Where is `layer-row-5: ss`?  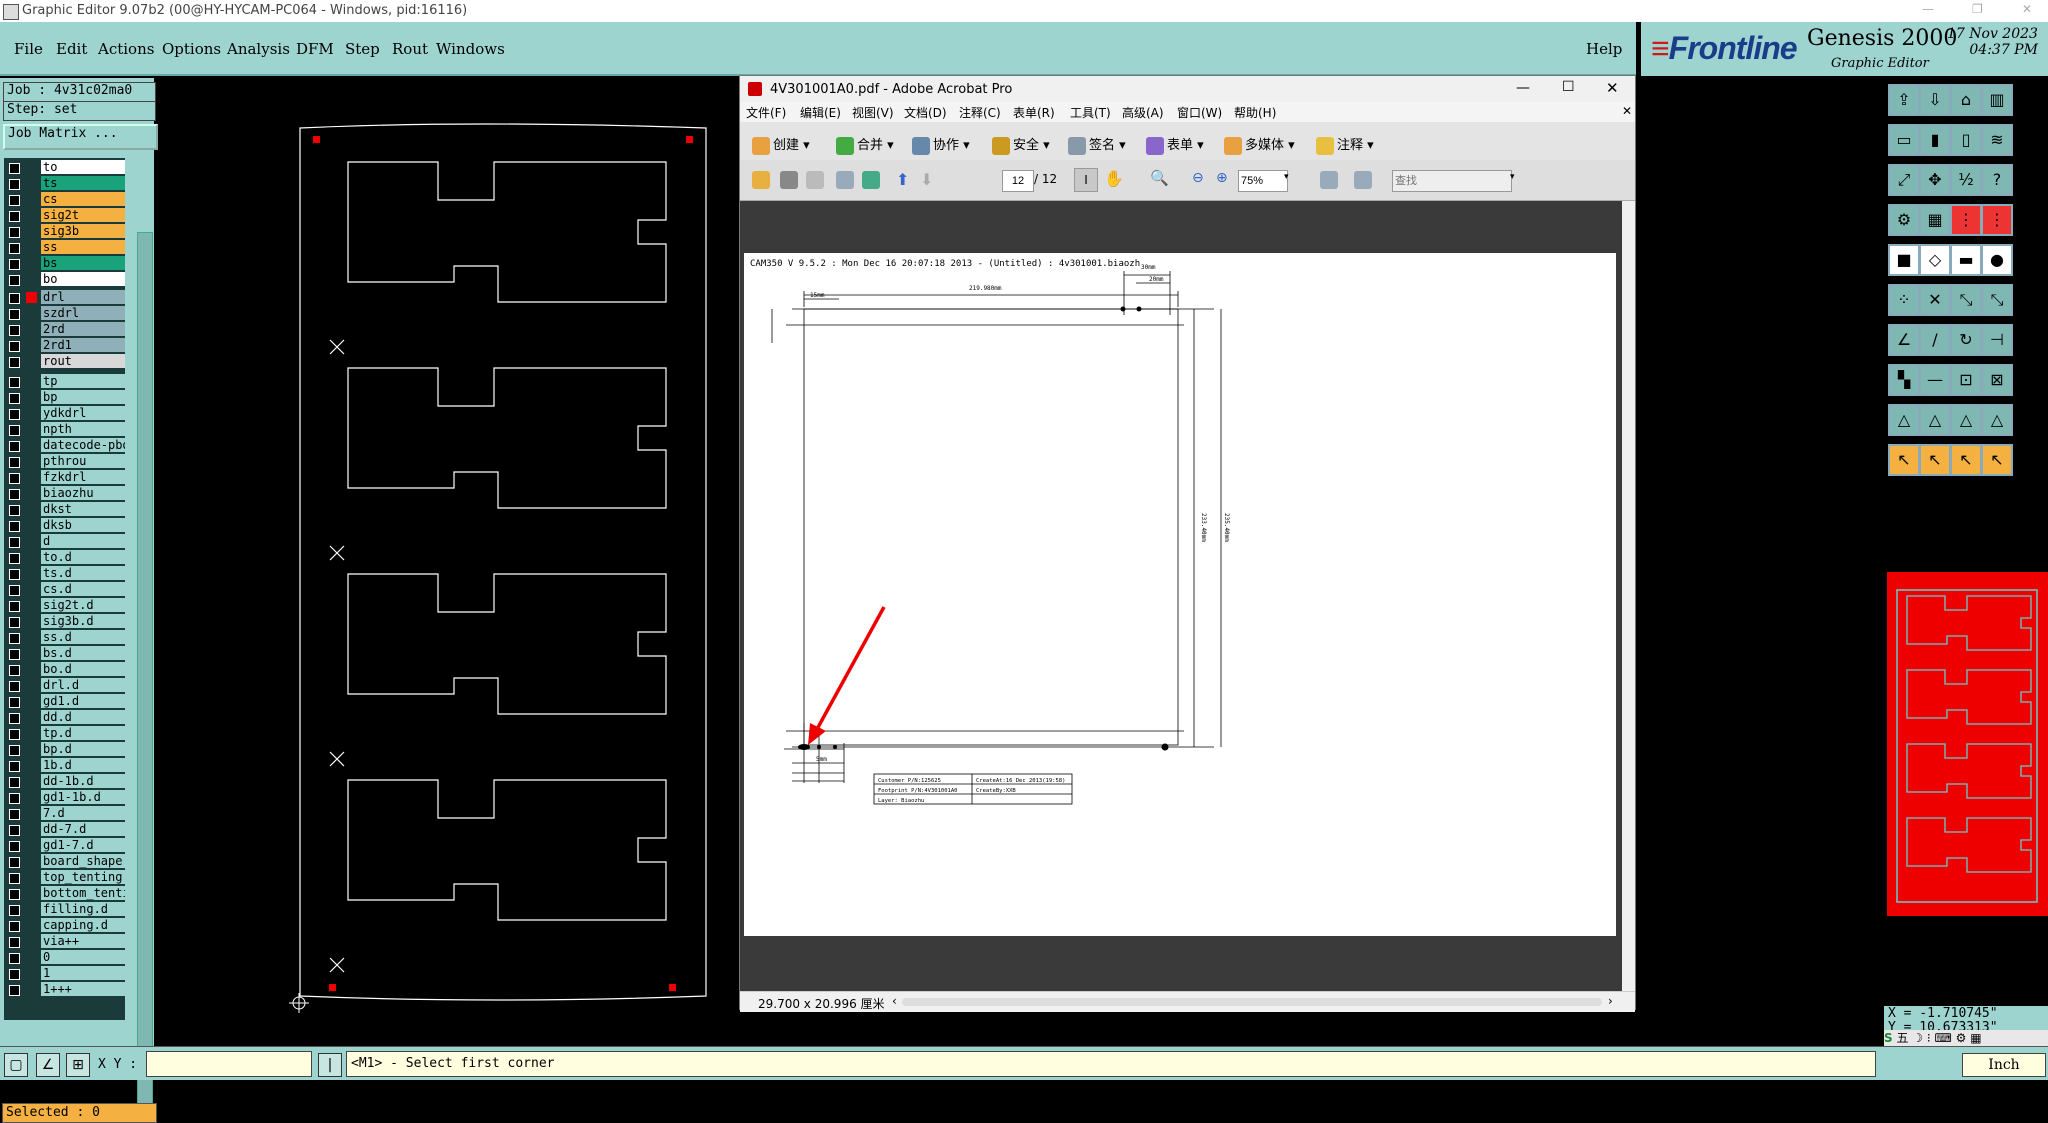 layer-row-5: ss is located at coordinates (64, 247).